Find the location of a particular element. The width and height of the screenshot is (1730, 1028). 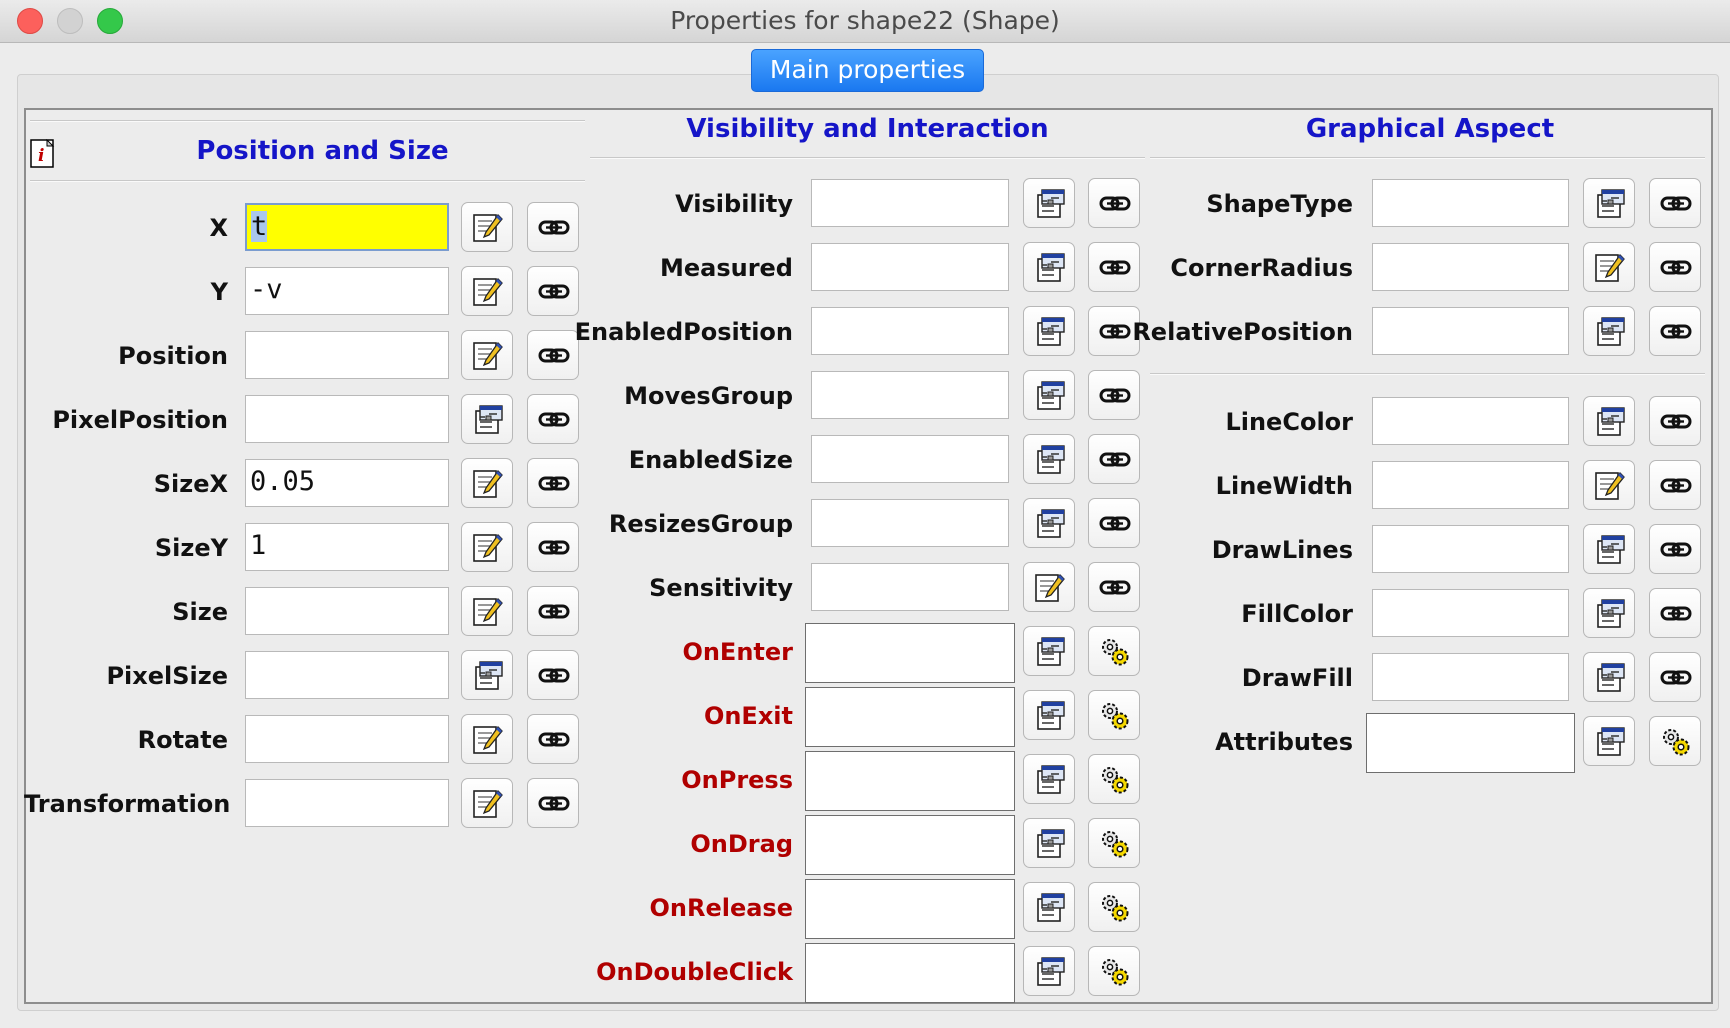

label-attributes: Attributes is located at coordinates (1284, 742).